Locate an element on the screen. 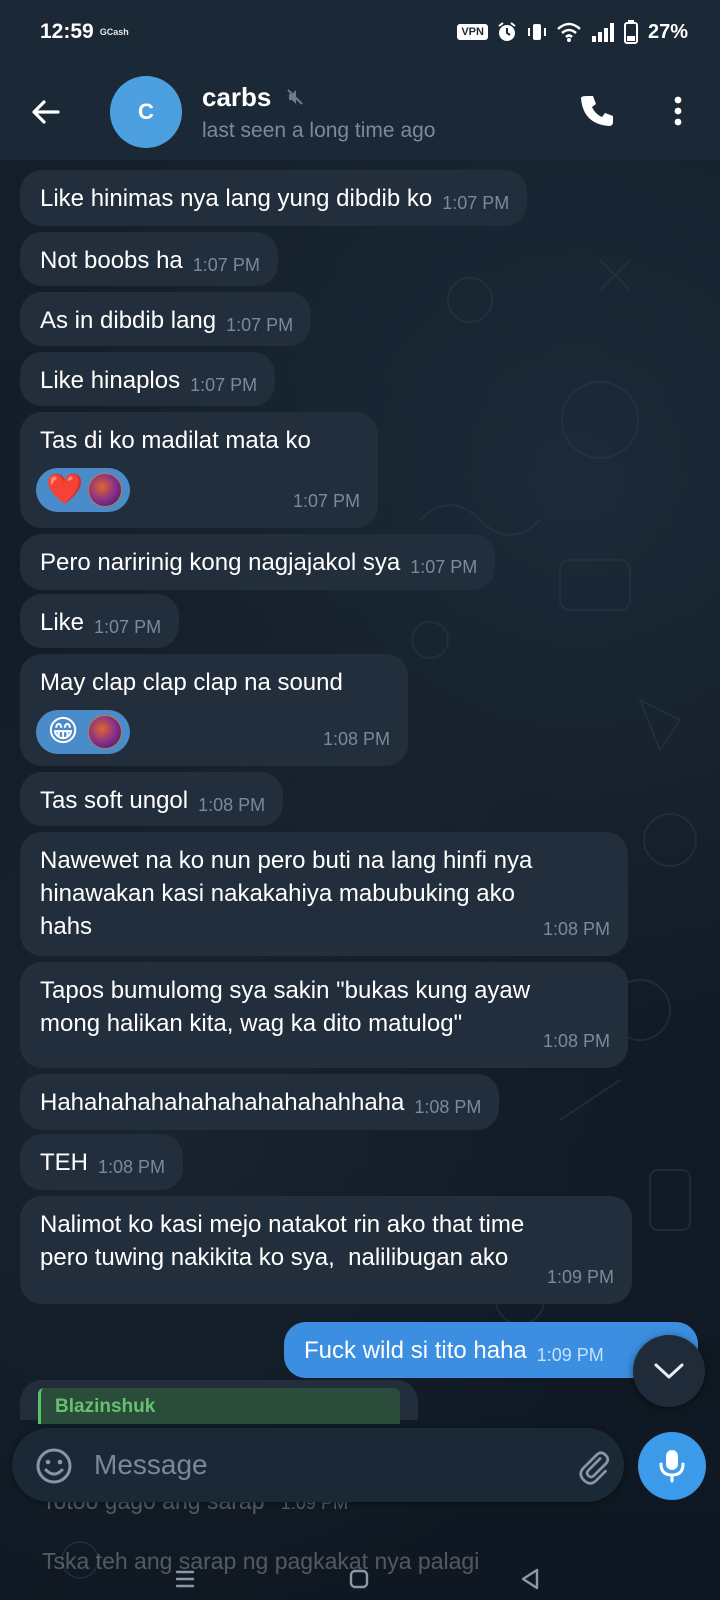 The image size is (720, 1600). incoming-message: Like hinaplos 1:07 PM is located at coordinates (148, 379).